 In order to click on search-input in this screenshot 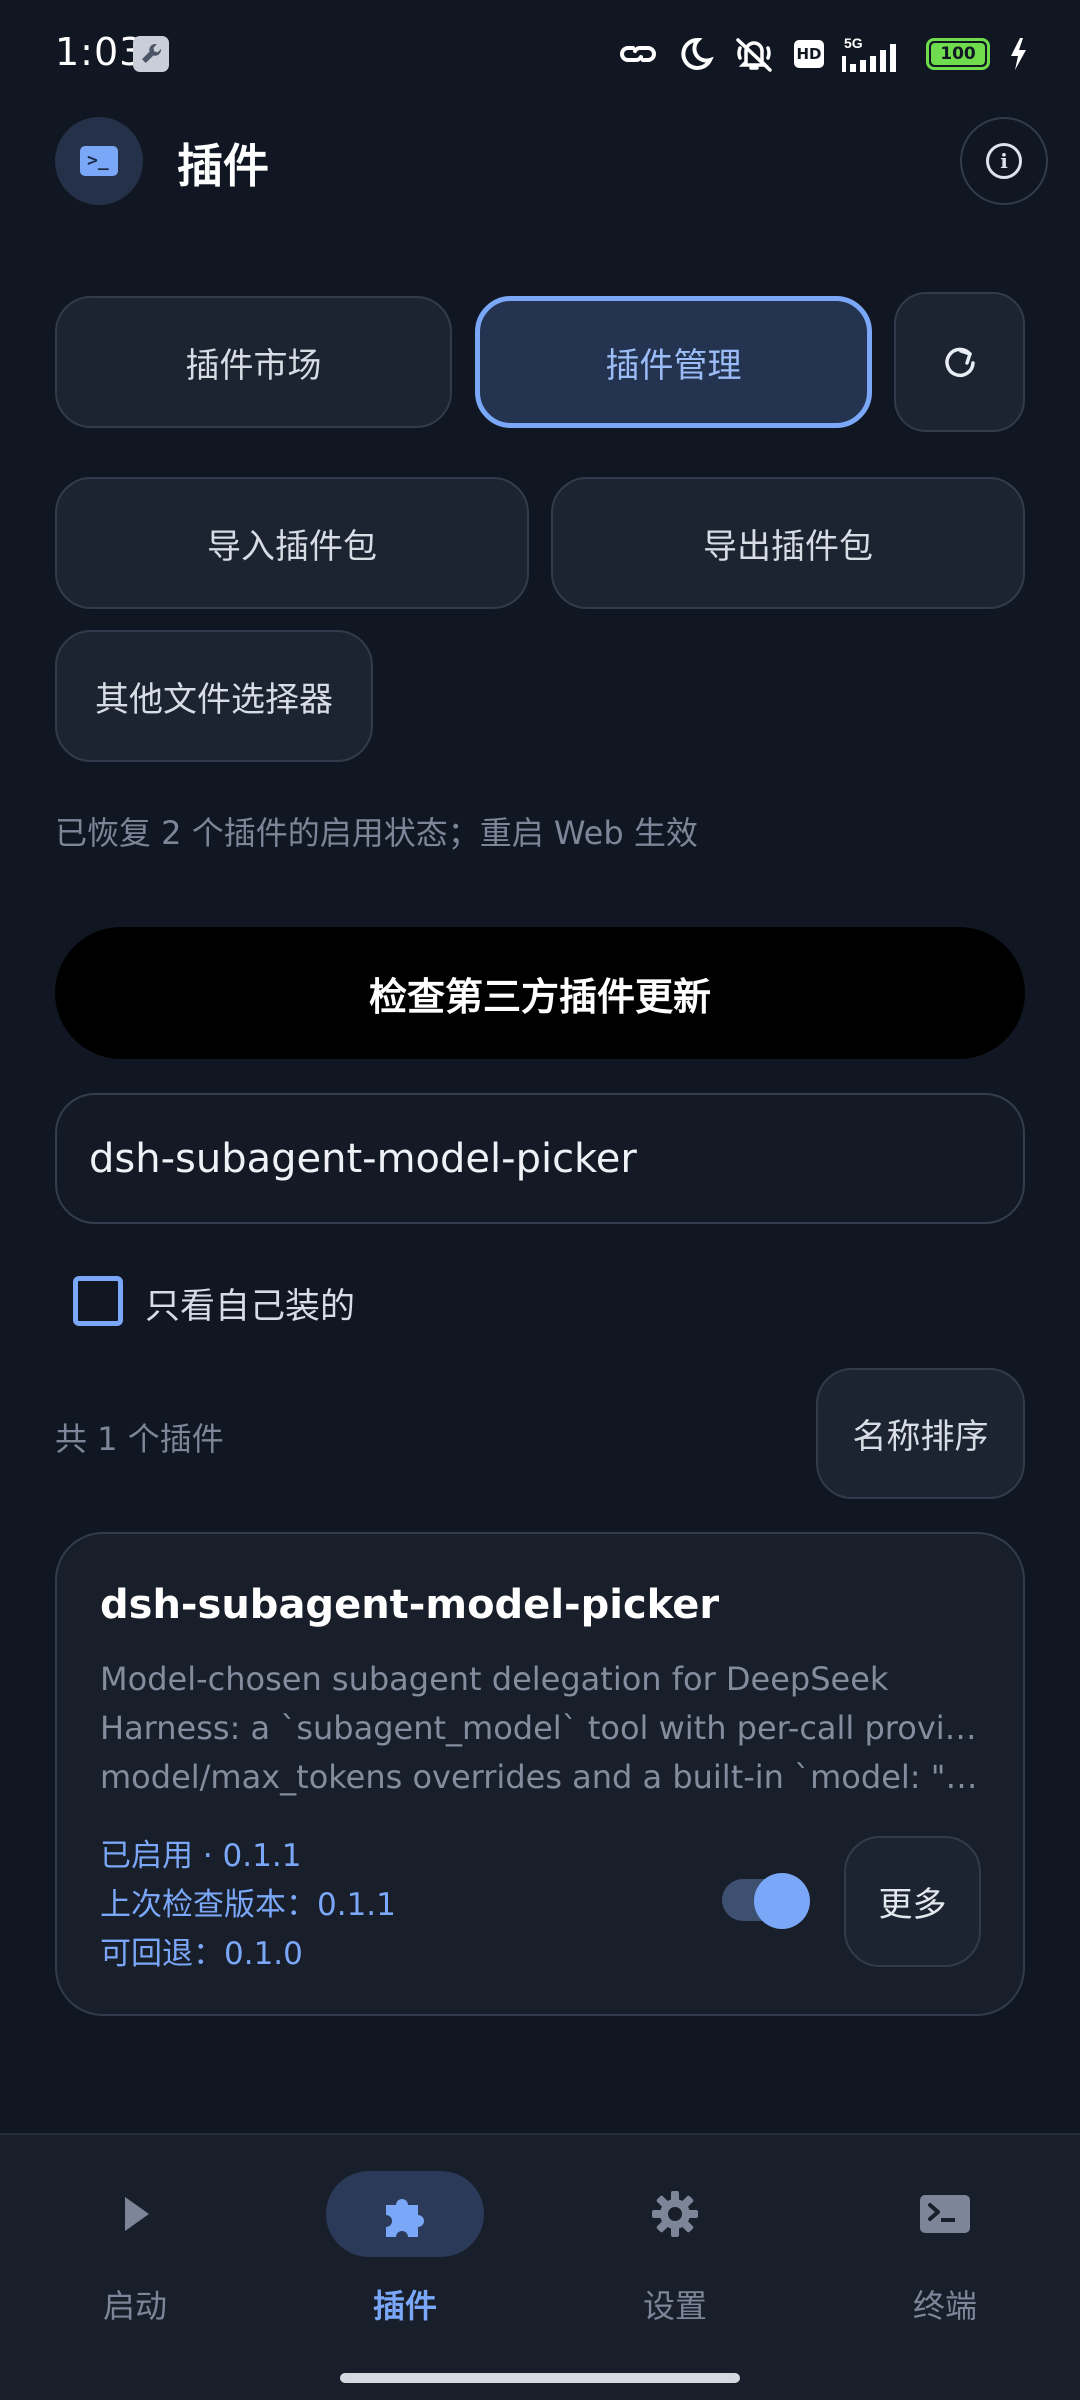, I will do `click(556, 1158)`.